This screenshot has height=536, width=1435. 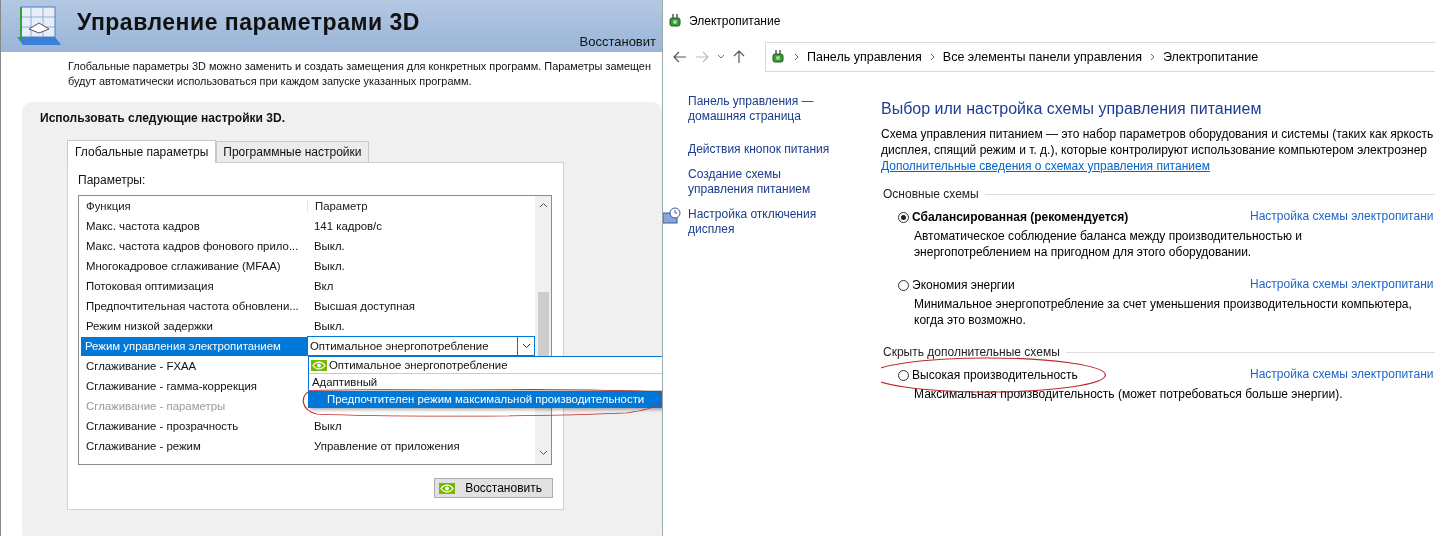 I want to click on intro-text: Схема управления питанием — это набор параметров оборудования и системы (таких как яркость дисплея, спящий режим и т. д.), которые контролируют использование компьютером электроэнер, so click(x=1158, y=142).